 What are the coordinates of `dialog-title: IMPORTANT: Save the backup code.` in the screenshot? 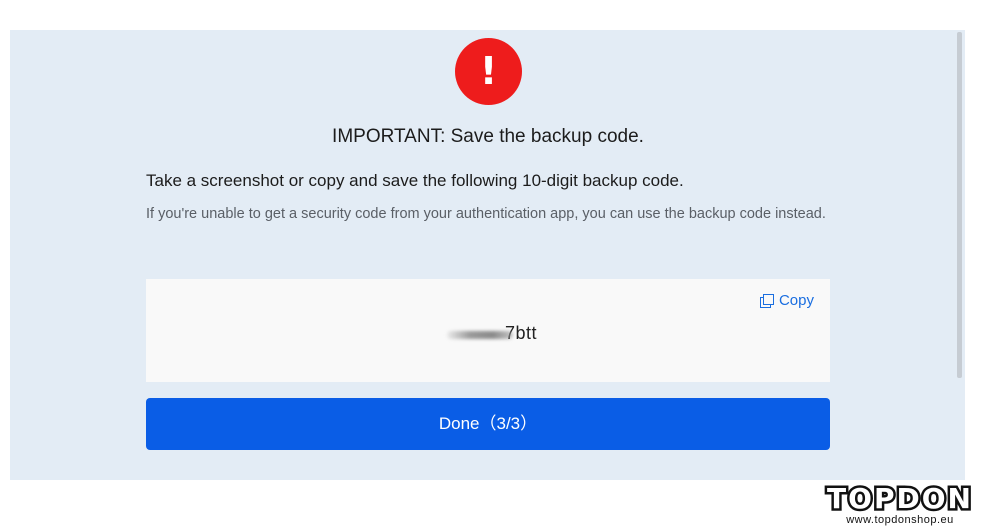 It's located at (488, 136).